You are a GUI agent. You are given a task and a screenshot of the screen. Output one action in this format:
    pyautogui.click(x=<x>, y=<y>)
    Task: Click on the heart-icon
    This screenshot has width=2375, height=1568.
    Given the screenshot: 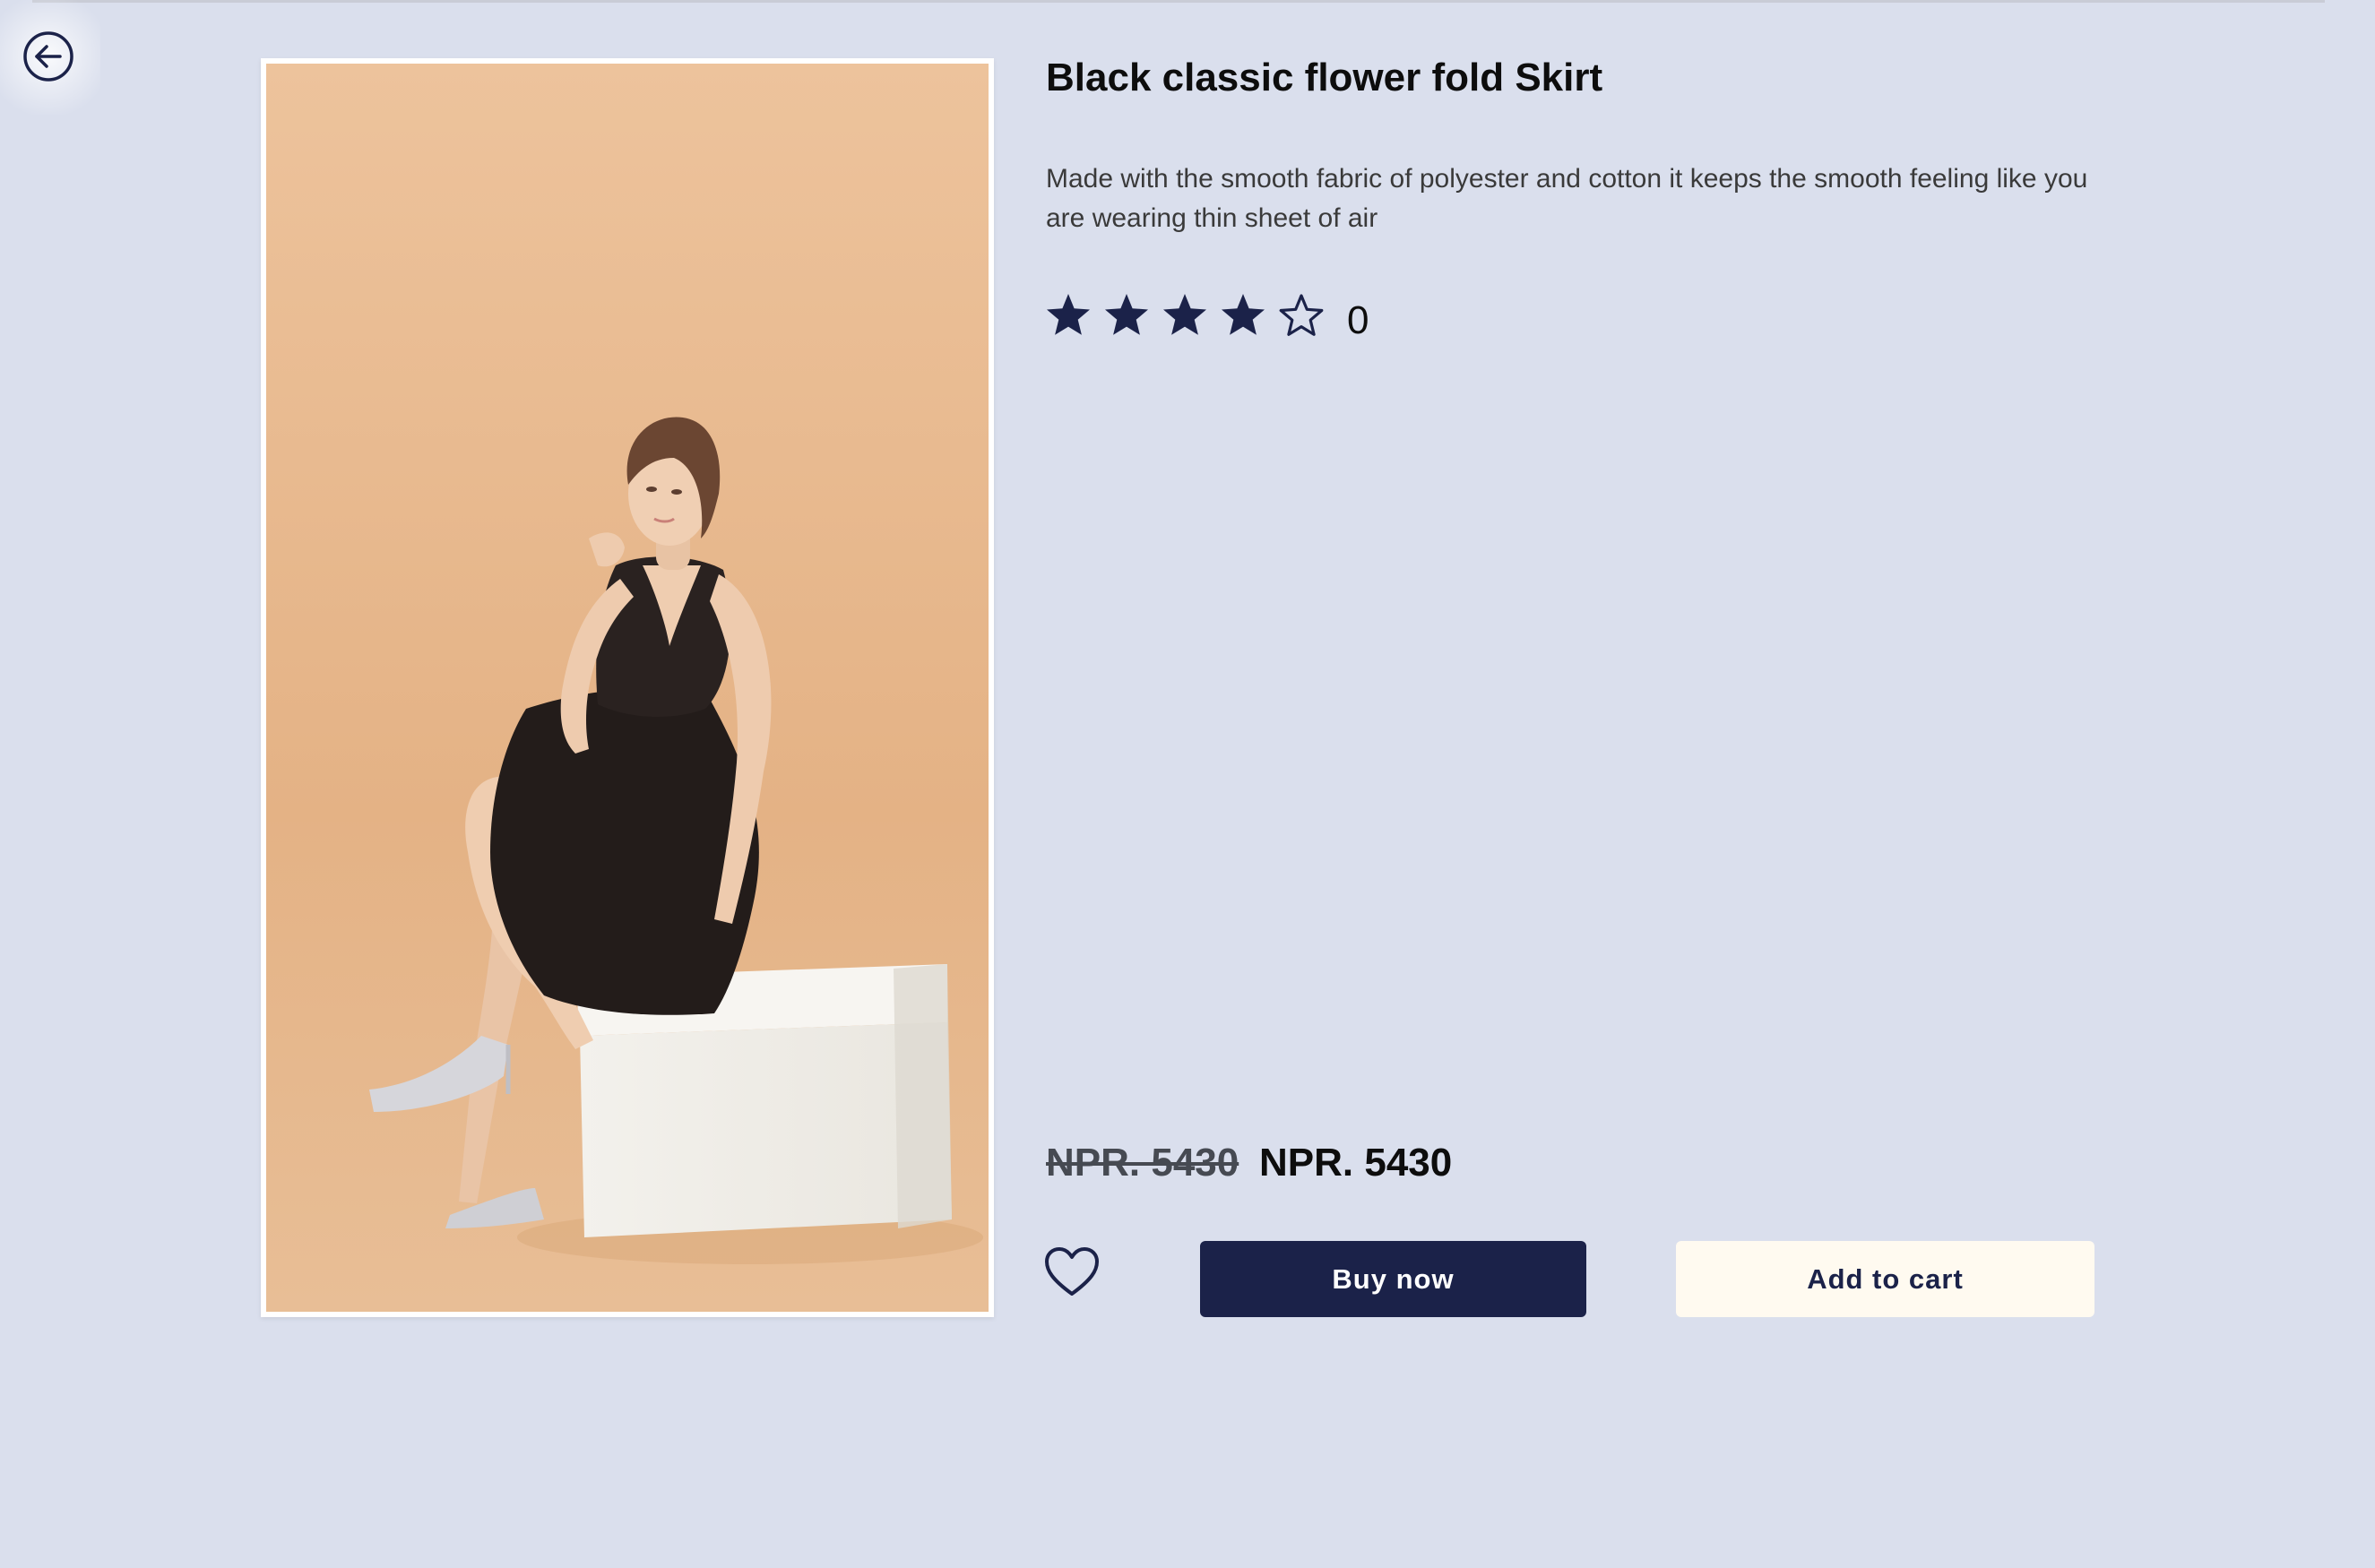 What is the action you would take?
    pyautogui.click(x=1072, y=1272)
    